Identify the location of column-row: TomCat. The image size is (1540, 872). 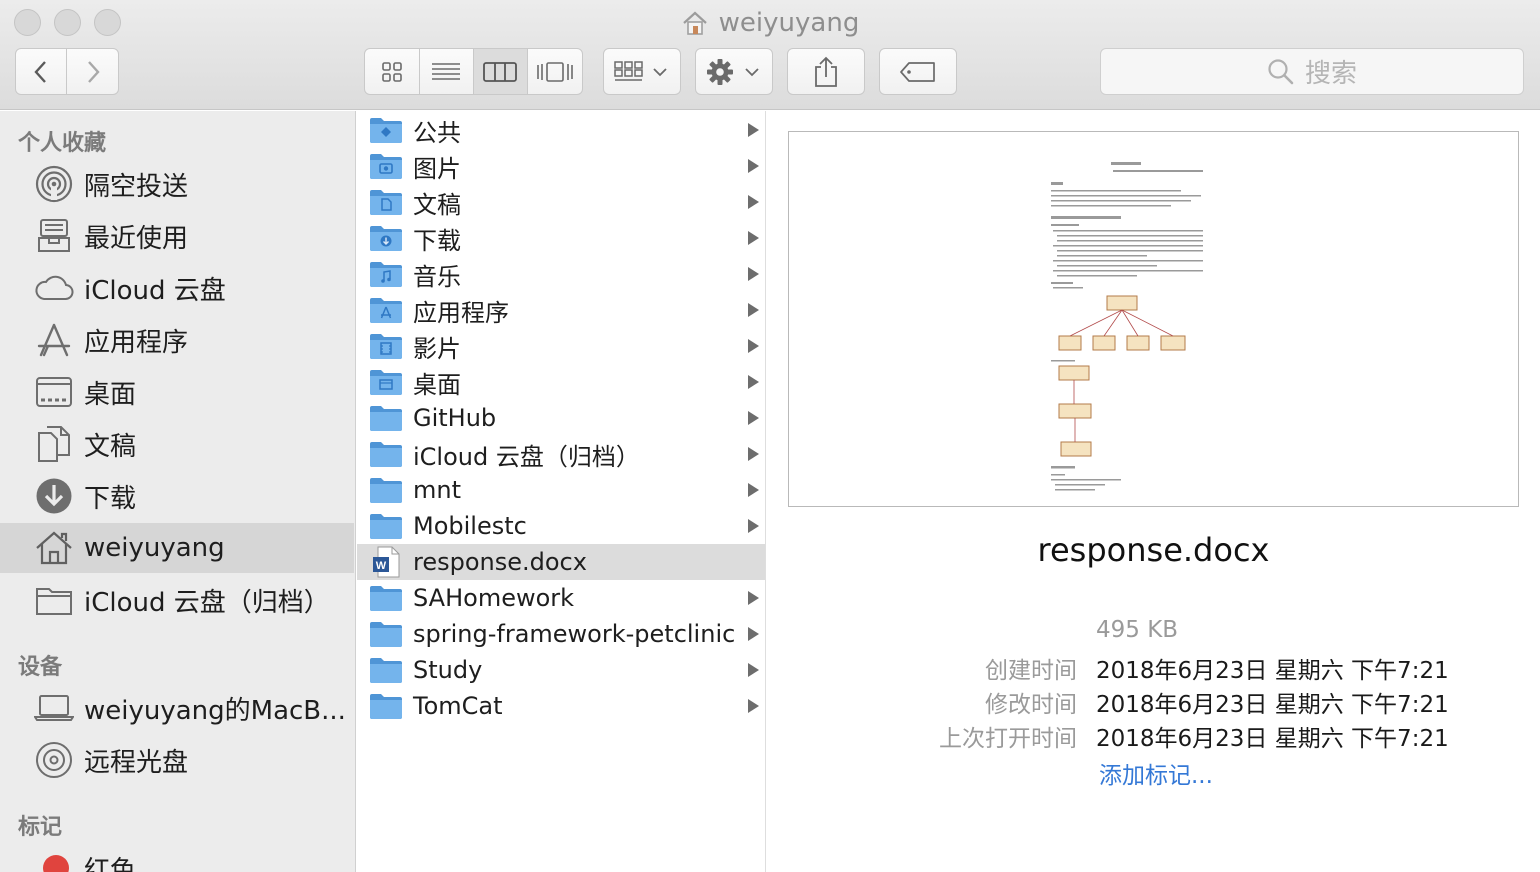
(561, 706).